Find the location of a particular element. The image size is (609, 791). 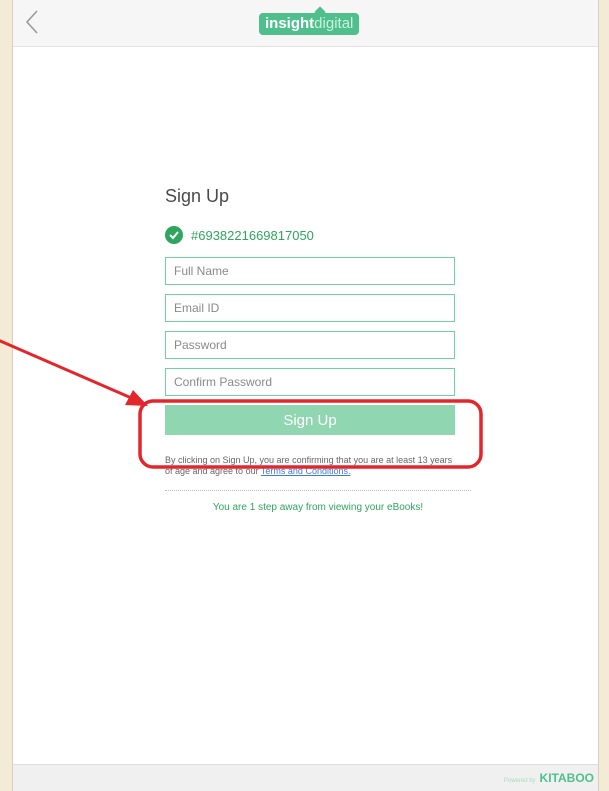

powered-by: Powered by KITABOO is located at coordinates (549, 778).